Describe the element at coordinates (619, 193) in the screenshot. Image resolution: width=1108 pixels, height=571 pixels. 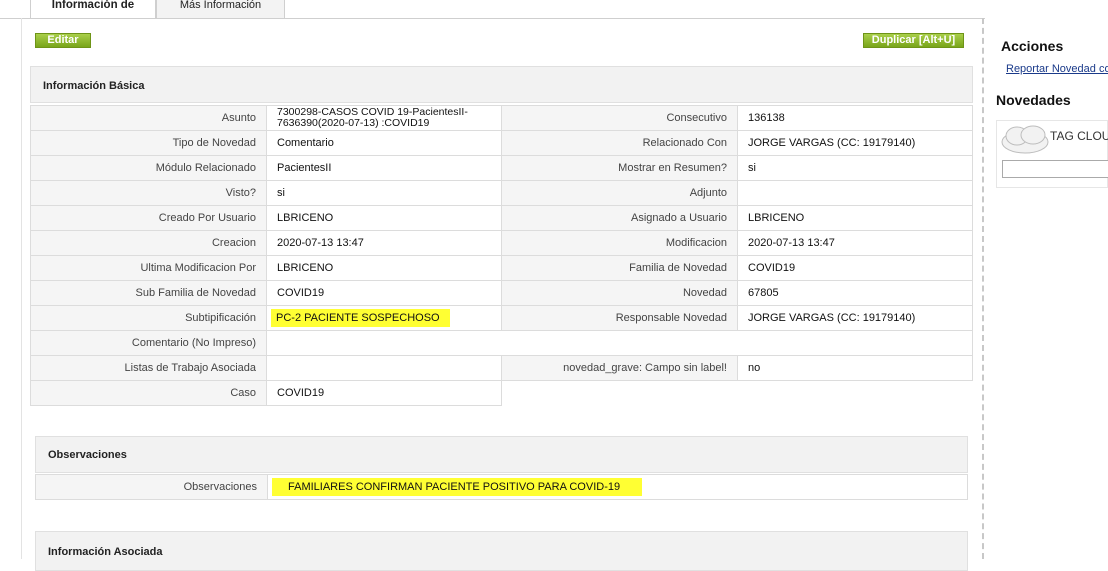
I see `field-label: Adjunto` at that location.